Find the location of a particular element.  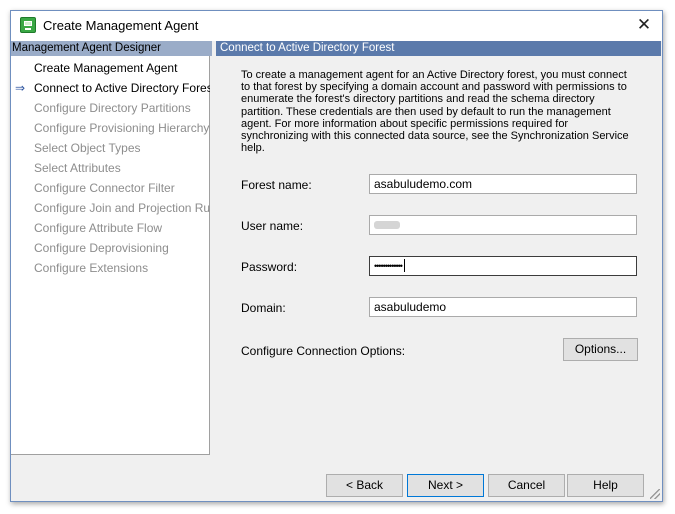

step-configure-deprovisioning: Configure Deprovisioning is located at coordinates (110, 250).